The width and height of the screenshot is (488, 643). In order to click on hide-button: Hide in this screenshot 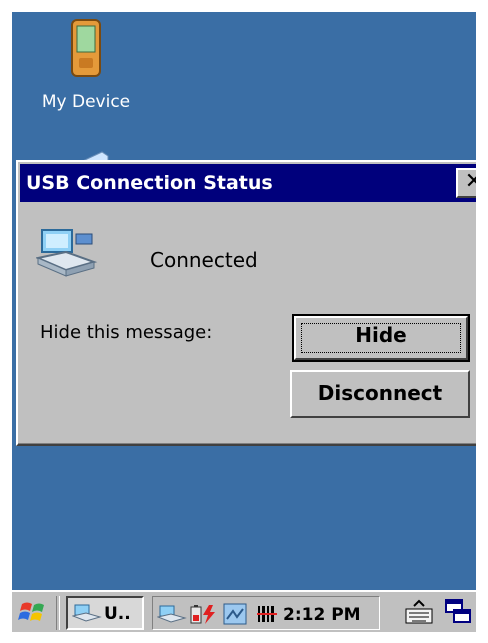, I will do `click(381, 338)`.